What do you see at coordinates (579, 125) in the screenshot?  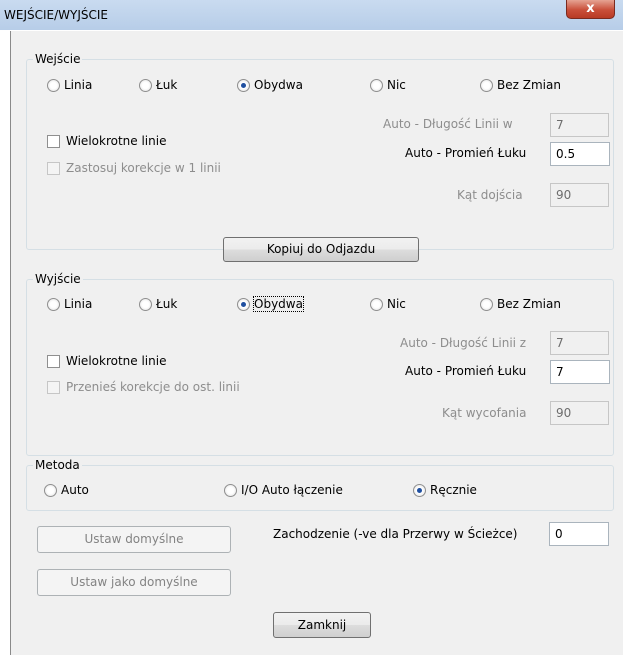 I see `entry-auto-line-length-field: 7` at bounding box center [579, 125].